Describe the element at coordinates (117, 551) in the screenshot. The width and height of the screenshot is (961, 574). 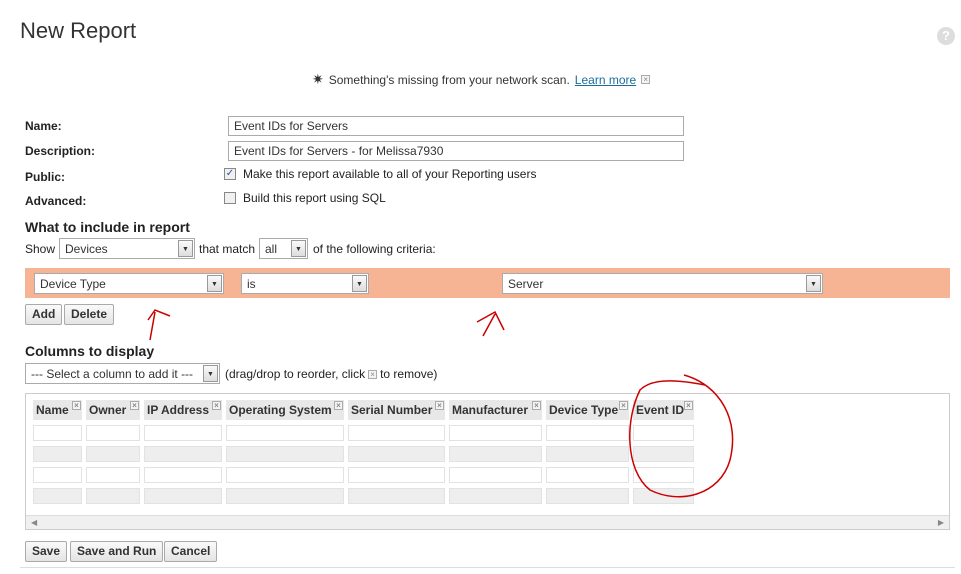
I see `save-and-run-button: Save and Run` at that location.